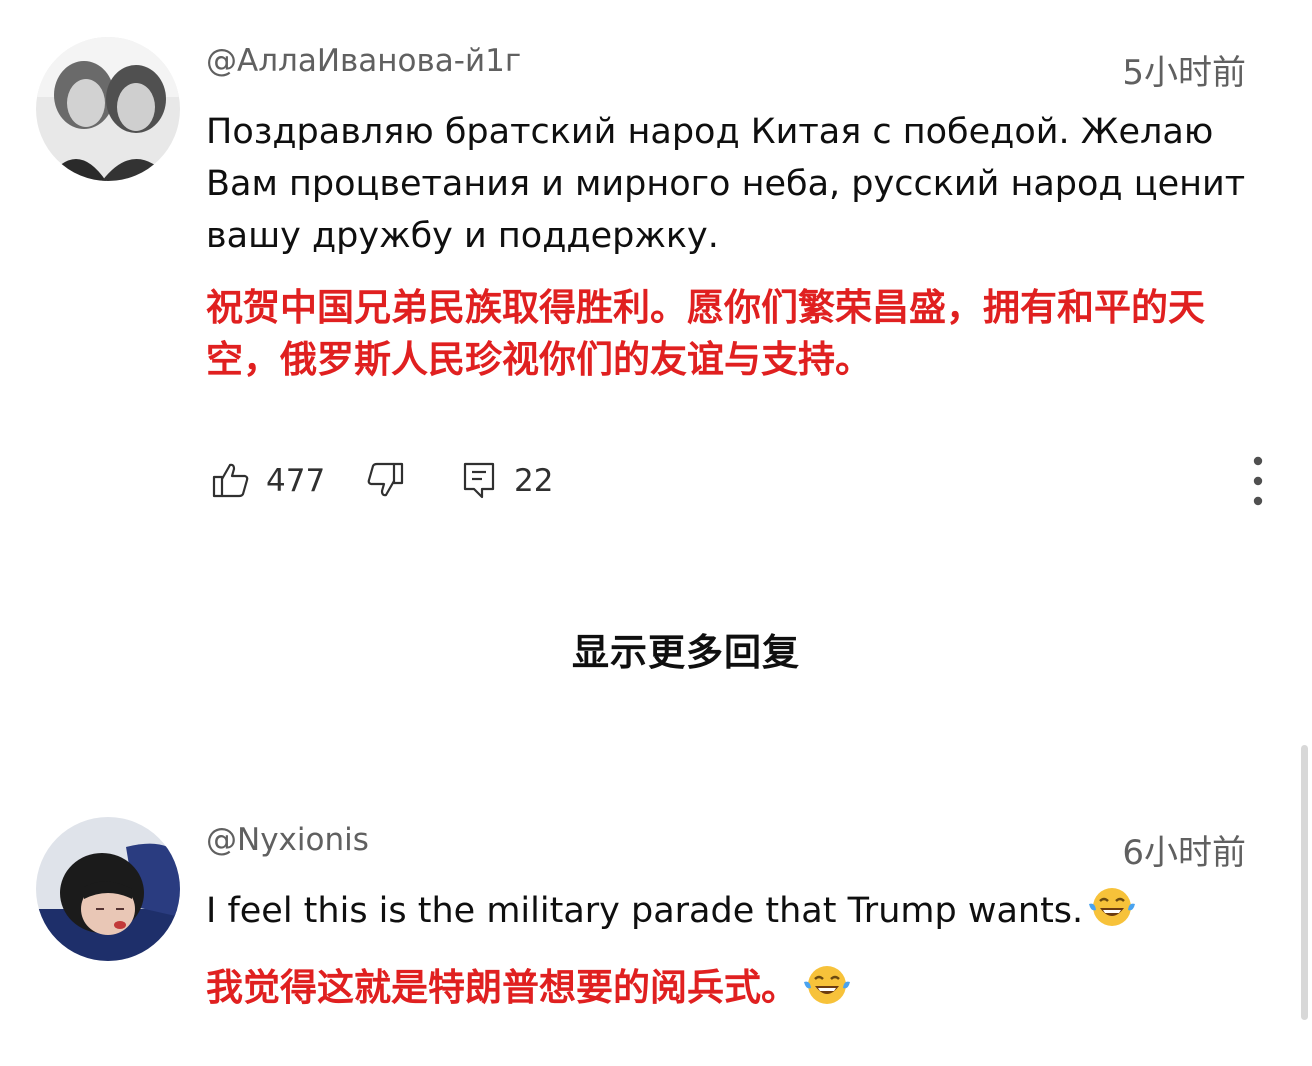  What do you see at coordinates (363, 61) in the screenshot?
I see `comment-author: @АллаИванова-й1г` at bounding box center [363, 61].